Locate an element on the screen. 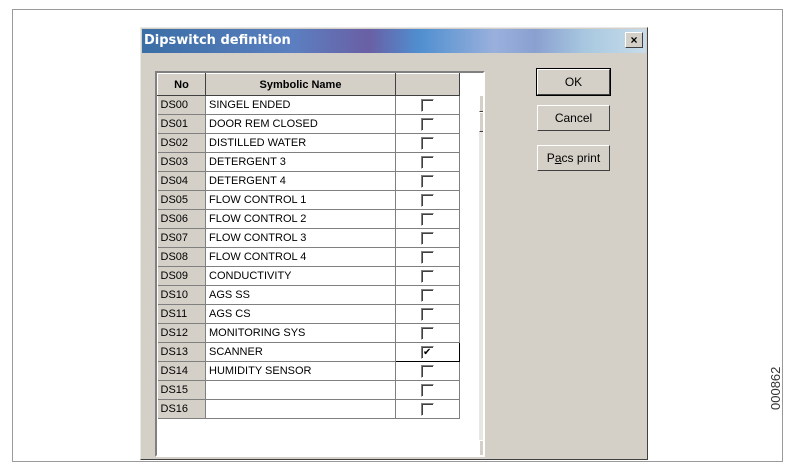  table-row: DS01 DOOR REM CLOSED is located at coordinates (308, 124).